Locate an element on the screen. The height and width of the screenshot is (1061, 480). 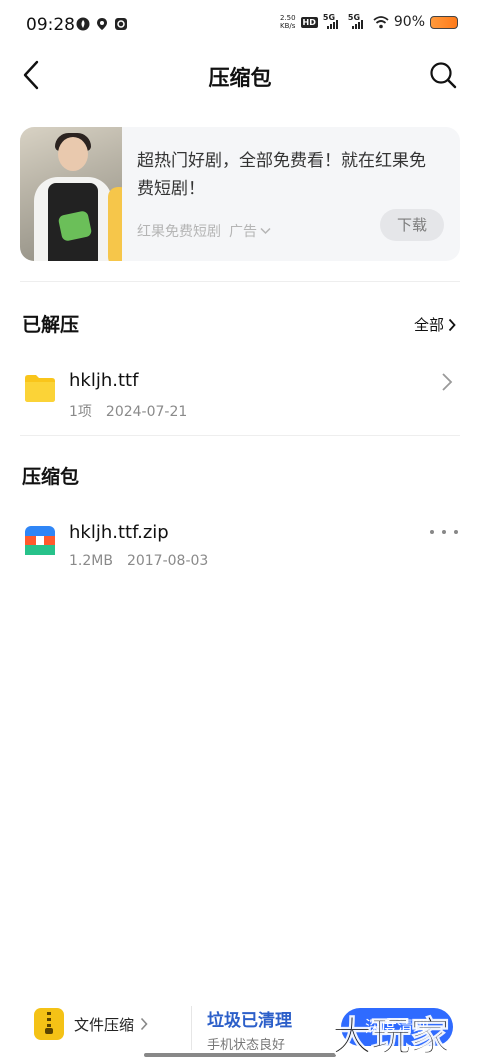
cleanup-status-subtitle: 手机状态良好 is located at coordinates (246, 1045).